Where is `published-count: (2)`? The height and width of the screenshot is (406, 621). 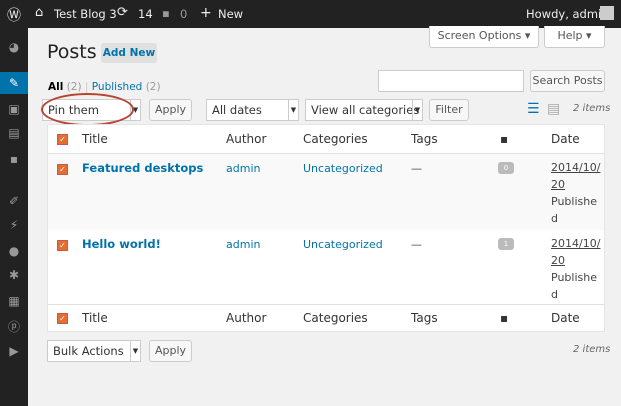 published-count: (2) is located at coordinates (153, 87).